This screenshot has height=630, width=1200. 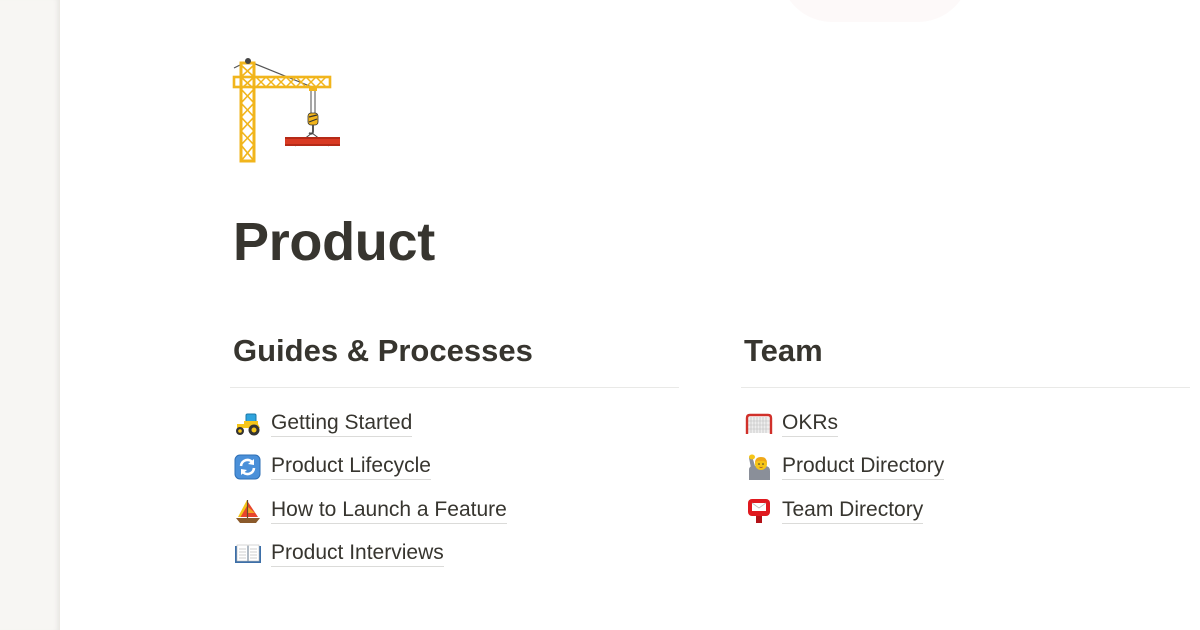 What do you see at coordinates (454, 352) in the screenshot?
I see `section-heading-guides: Guides & Processes` at bounding box center [454, 352].